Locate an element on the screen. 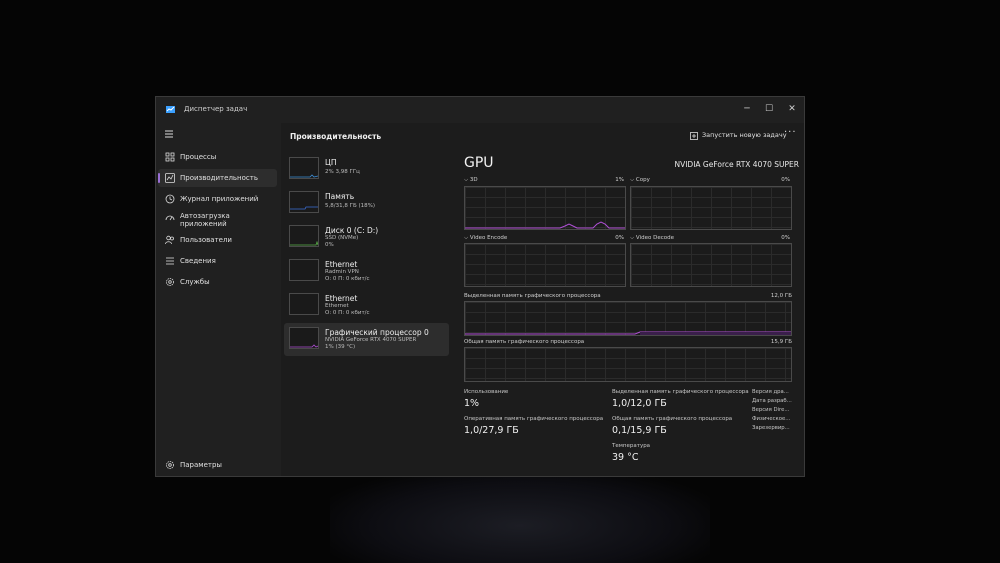 Image resolution: width=1000 pixels, height=563 pixels. hamburger-menu-icon is located at coordinates (169, 134).